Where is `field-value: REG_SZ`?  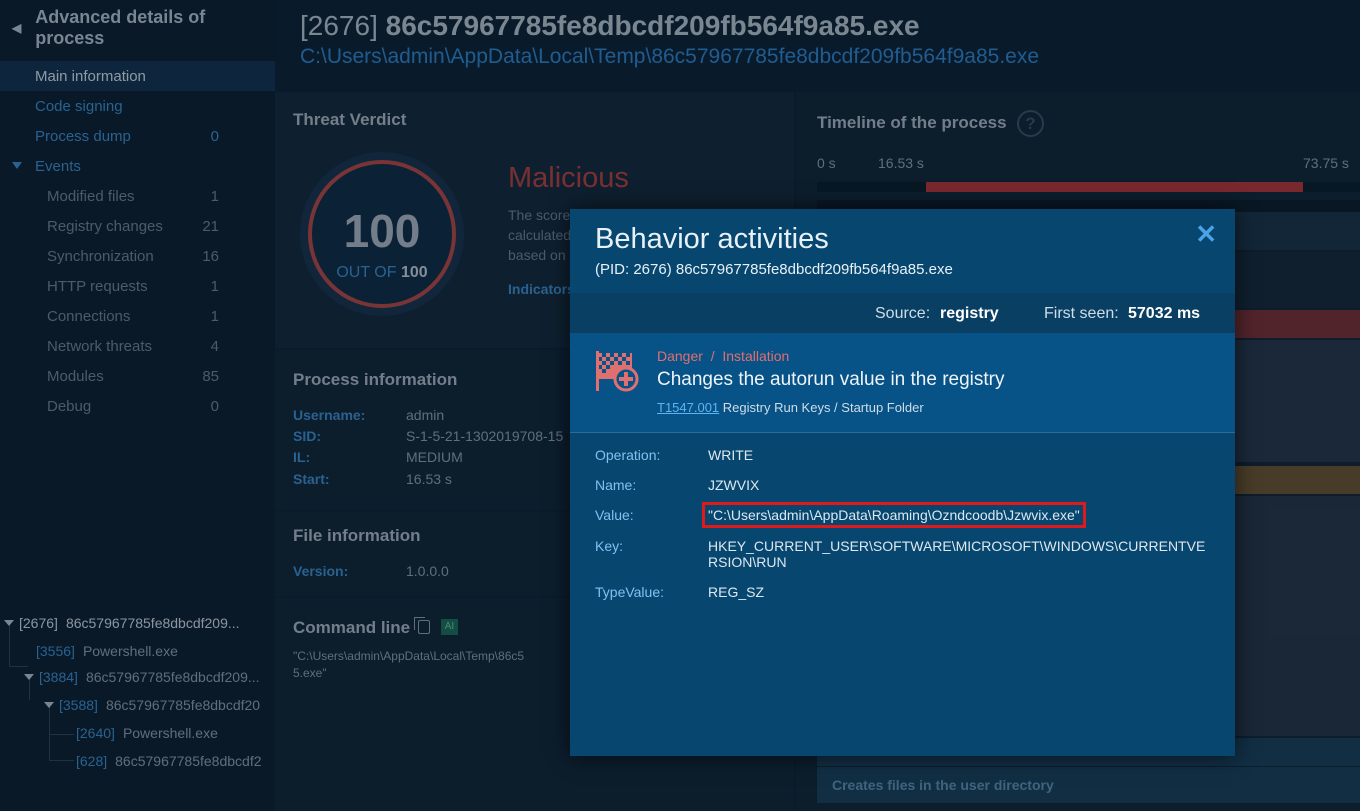
field-value: REG_SZ is located at coordinates (736, 592).